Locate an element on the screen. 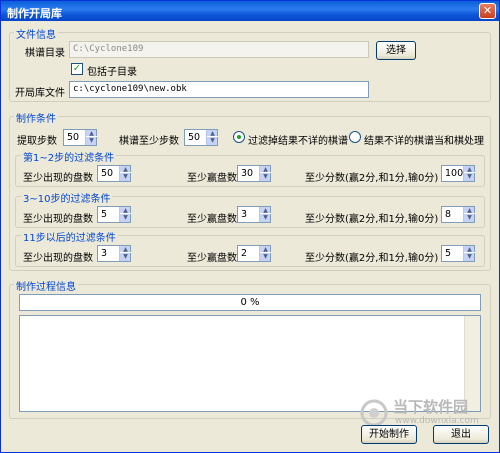  browse-button: 选择 is located at coordinates (396, 50).